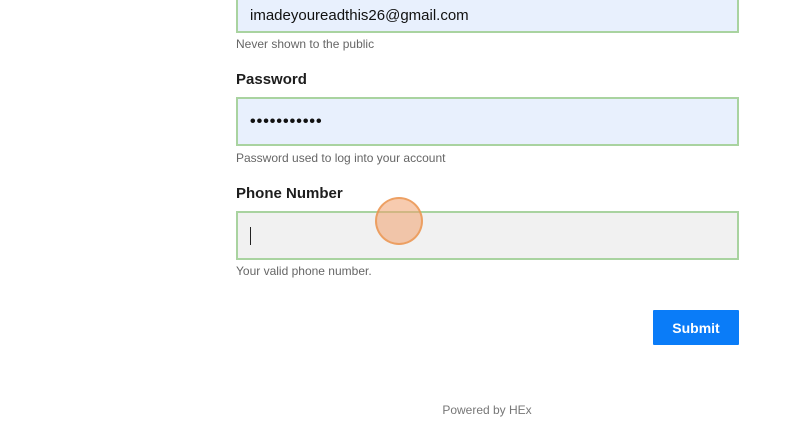  What do you see at coordinates (286, 121) in the screenshot?
I see `password-value: •••••••••••` at bounding box center [286, 121].